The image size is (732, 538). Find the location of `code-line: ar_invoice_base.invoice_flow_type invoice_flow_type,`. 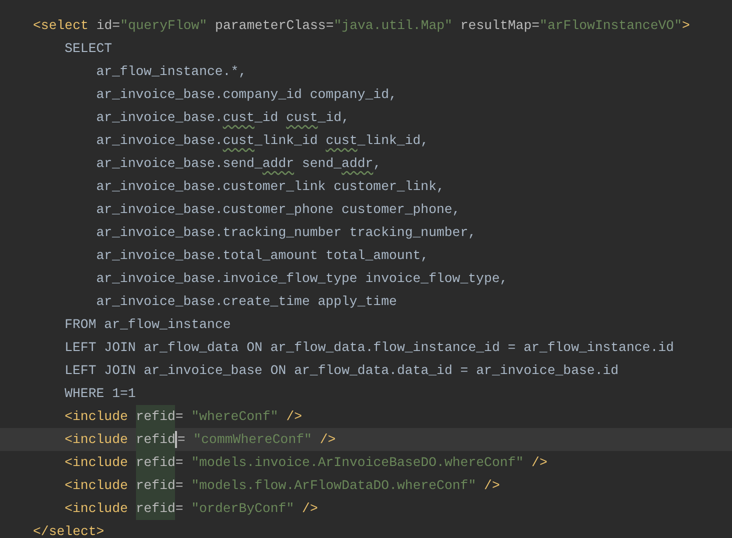

code-line: ar_invoice_base.invoice_flow_type invoice_flow_type, is located at coordinates (302, 279).